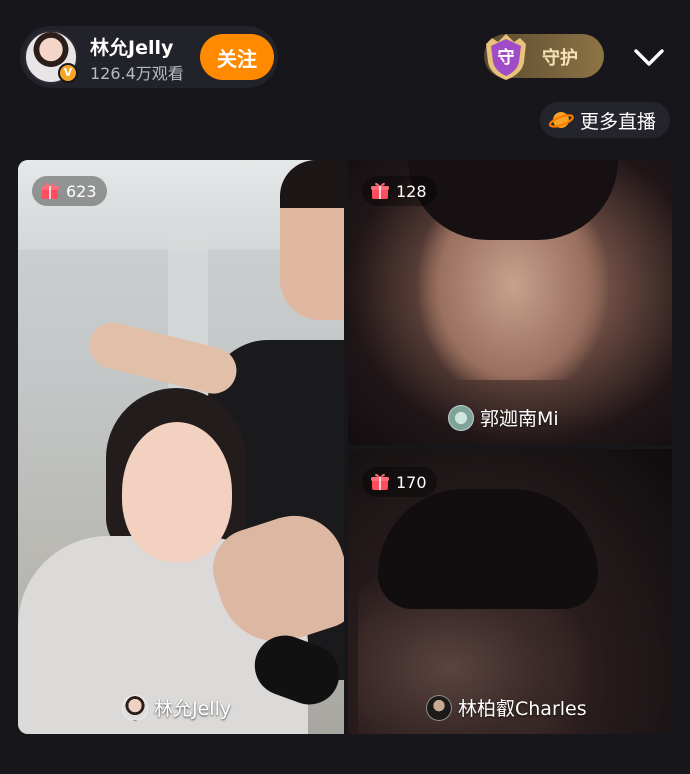 This screenshot has height=774, width=690. Describe the element at coordinates (163, 358) in the screenshot. I see `person-guest-arm` at that location.